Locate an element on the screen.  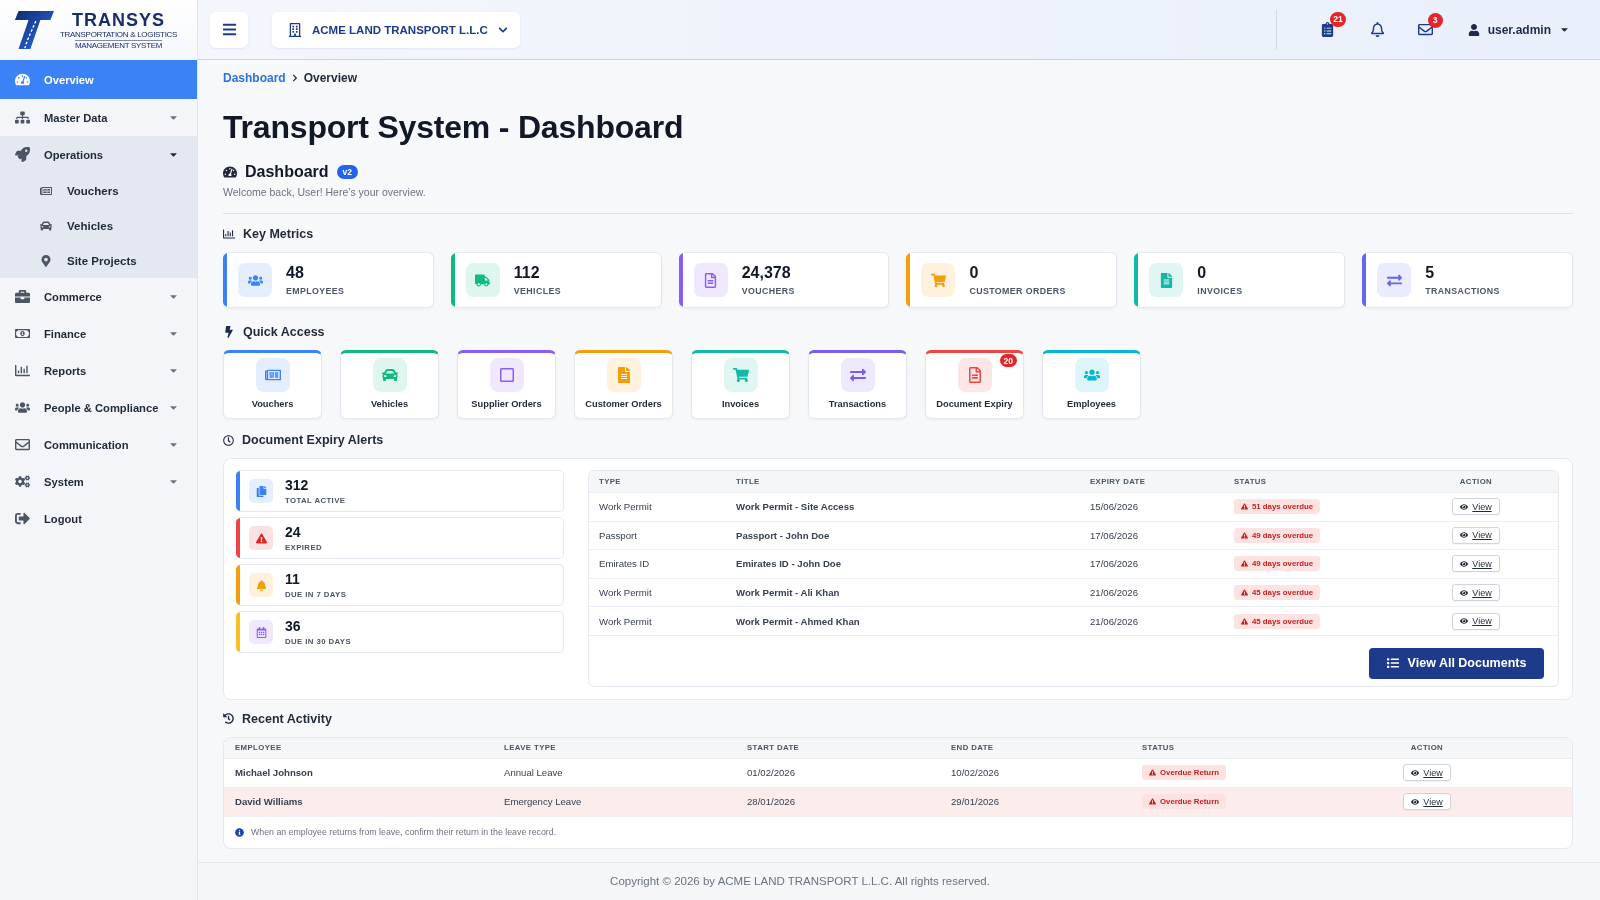
metric-label: VEHICLES is located at coordinates (537, 291).